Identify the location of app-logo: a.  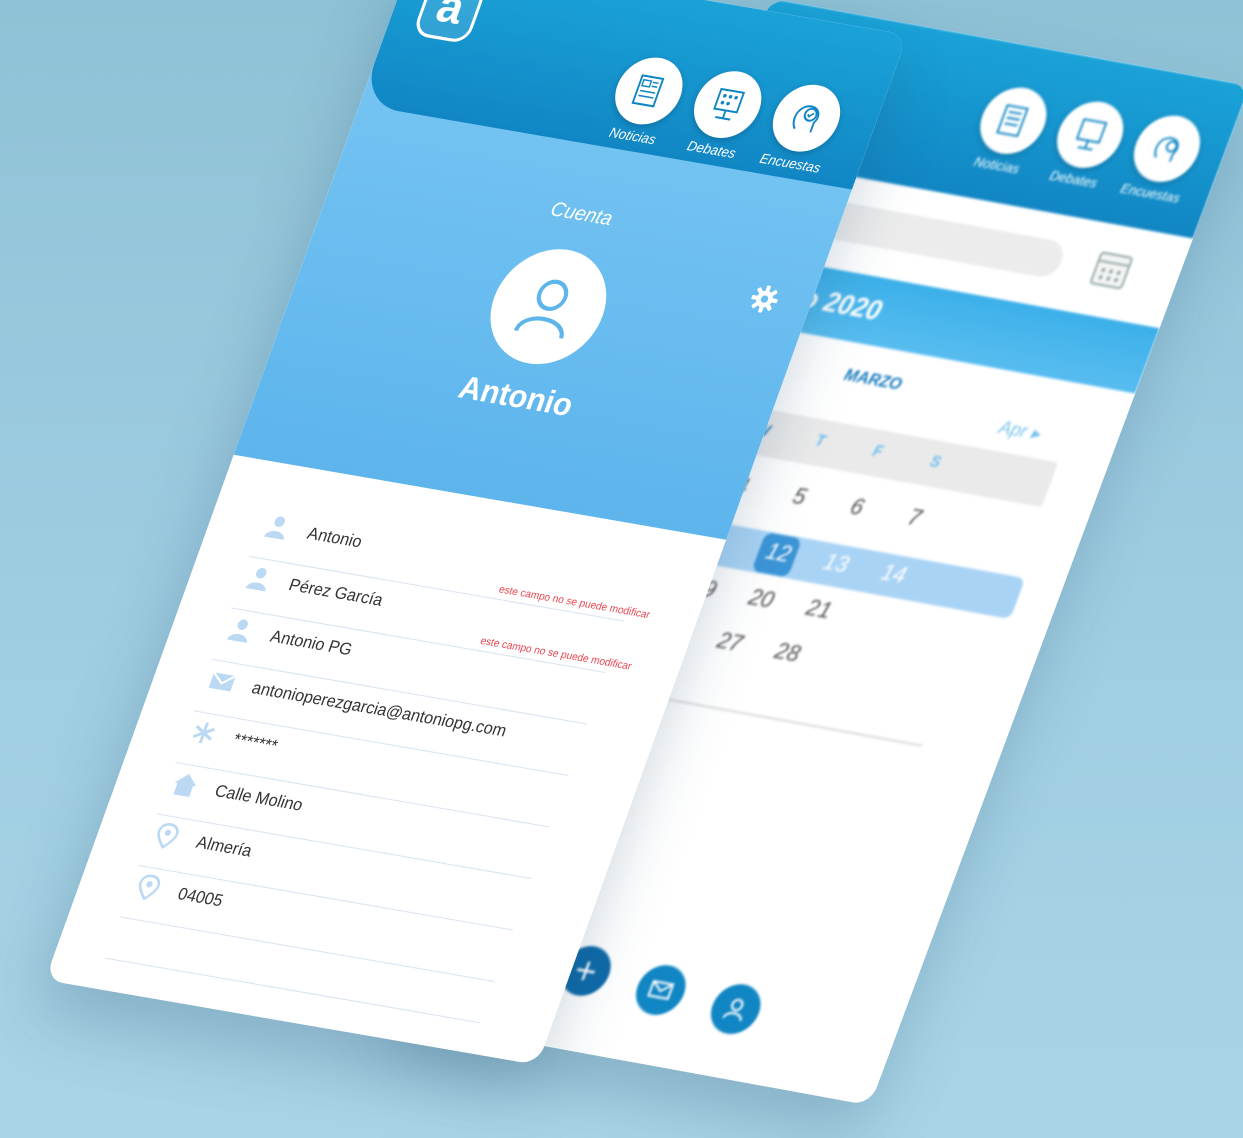
(449, 22).